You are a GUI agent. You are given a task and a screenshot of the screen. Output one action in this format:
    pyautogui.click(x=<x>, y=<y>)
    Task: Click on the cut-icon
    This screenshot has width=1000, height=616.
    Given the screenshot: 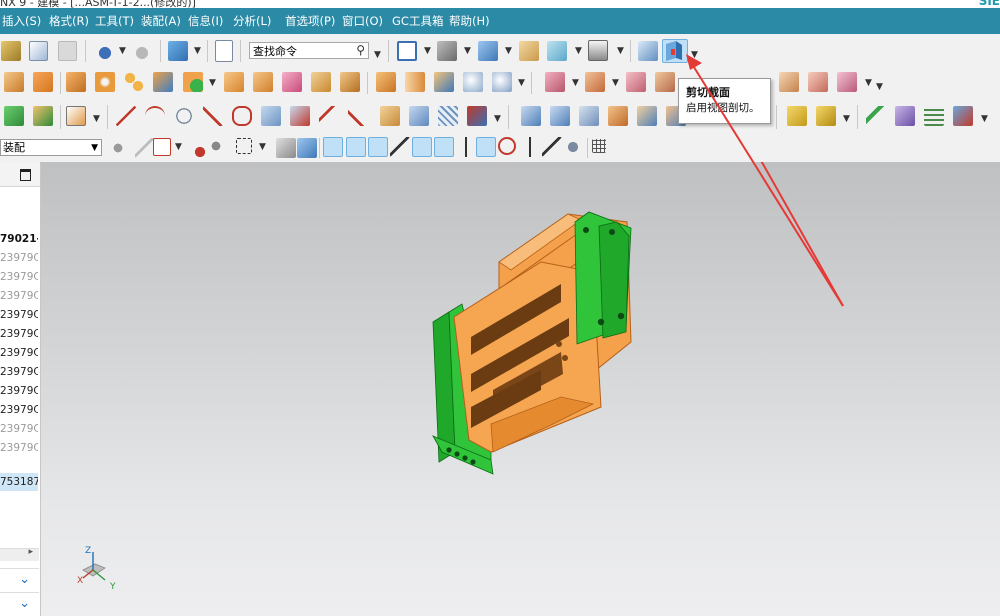 What is the action you would take?
    pyautogui.click(x=11, y=51)
    